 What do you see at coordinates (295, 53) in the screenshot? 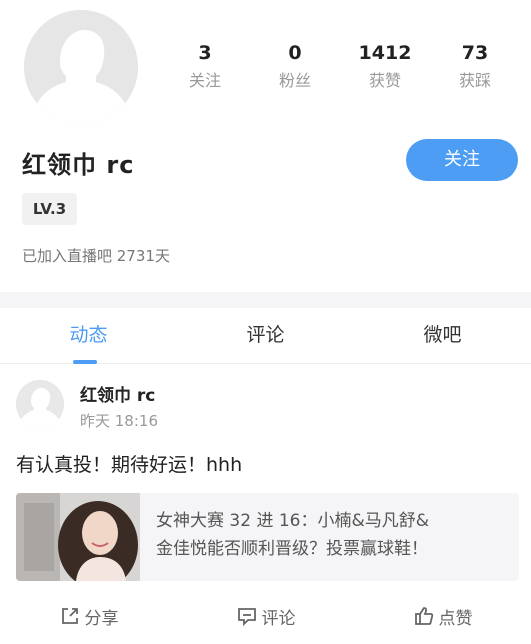
I see `stat-fans-count: 0` at bounding box center [295, 53].